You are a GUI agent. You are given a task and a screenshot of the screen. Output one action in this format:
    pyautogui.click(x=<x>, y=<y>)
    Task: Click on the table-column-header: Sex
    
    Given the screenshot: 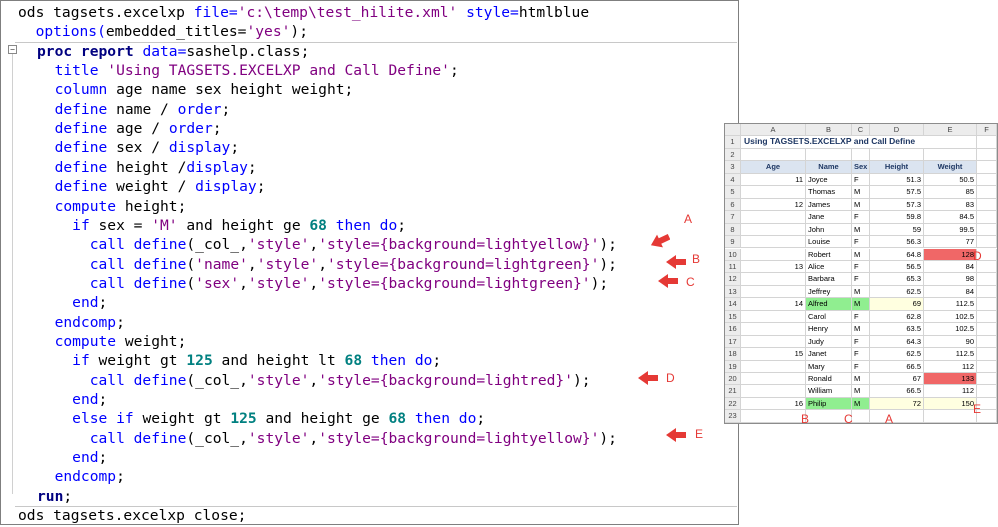 What is the action you would take?
    pyautogui.click(x=861, y=167)
    